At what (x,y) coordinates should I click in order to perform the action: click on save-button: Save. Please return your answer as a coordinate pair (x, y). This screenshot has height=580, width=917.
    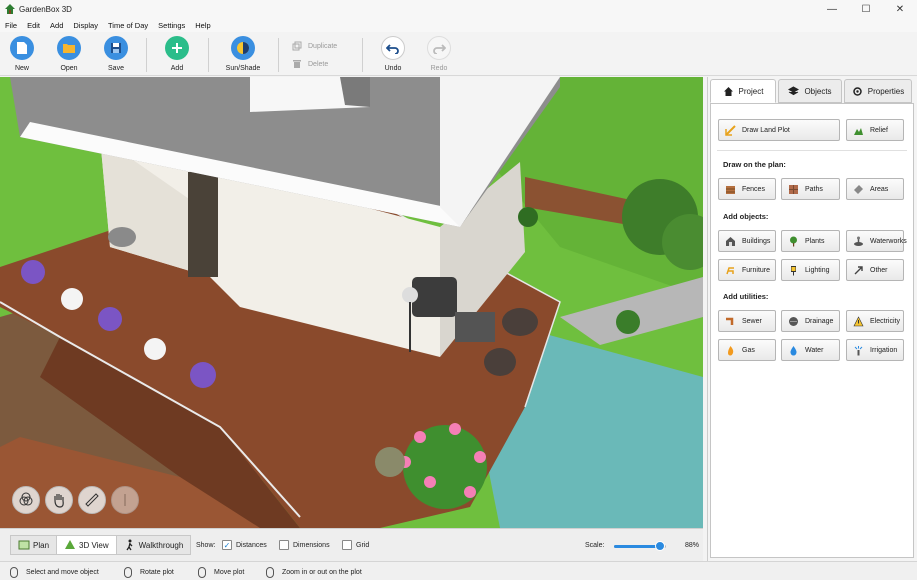
    Looking at the image, I should click on (116, 54).